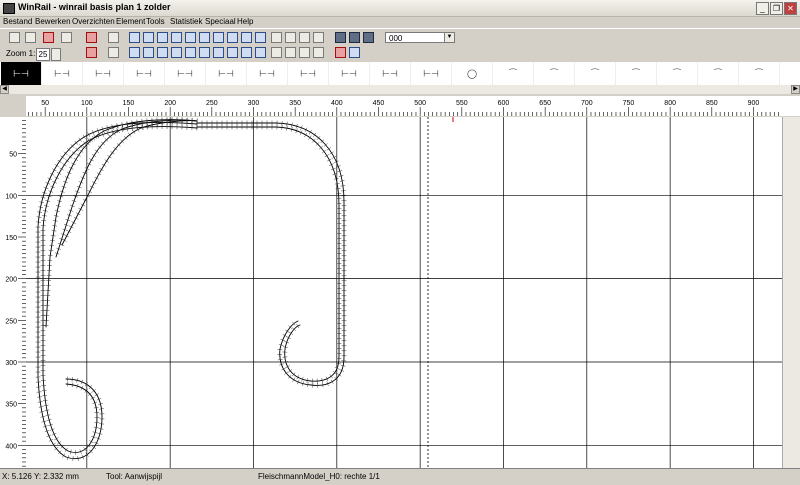 The height and width of the screenshot is (485, 800). Describe the element at coordinates (162, 37) in the screenshot. I see `track-tool-3-icon` at that location.